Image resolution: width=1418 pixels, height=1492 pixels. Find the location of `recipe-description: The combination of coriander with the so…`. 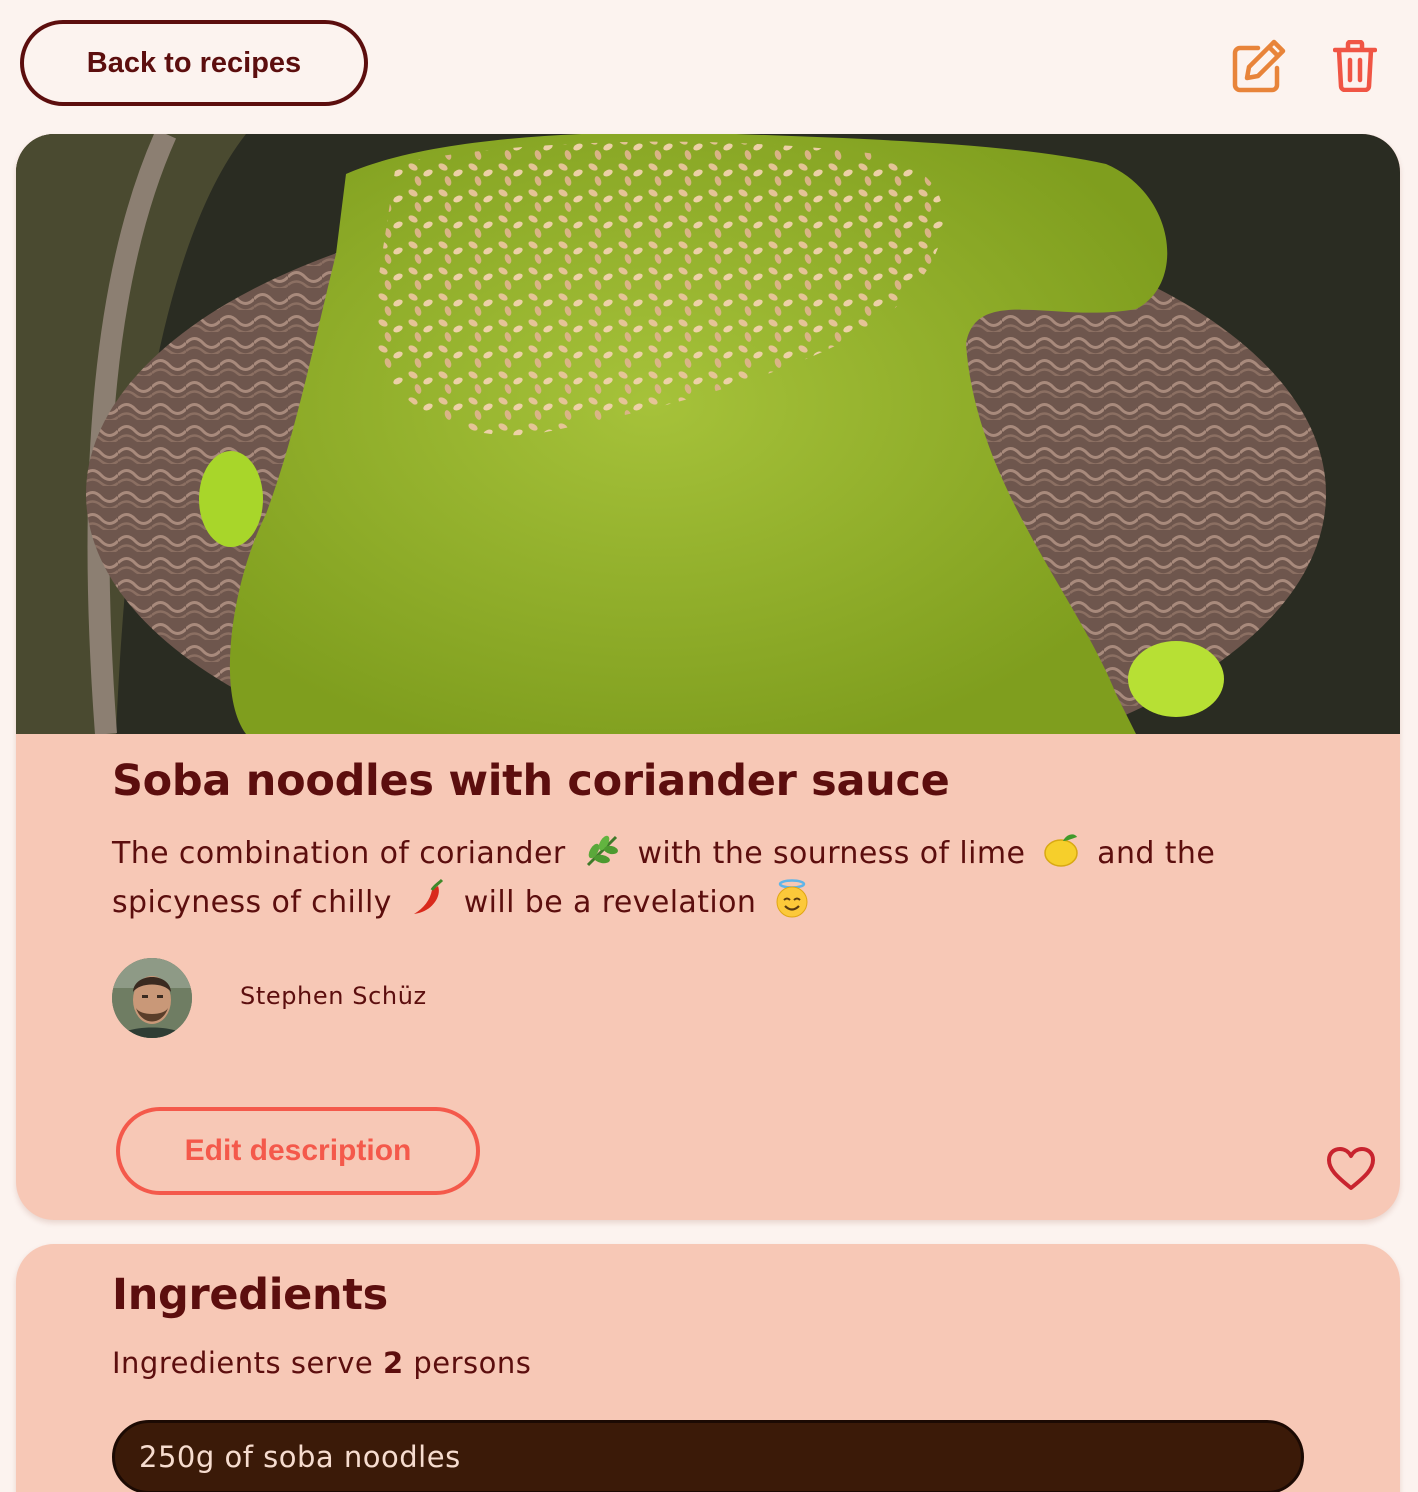

recipe-description: The combination of coriander with the so… is located at coordinates (702, 878).